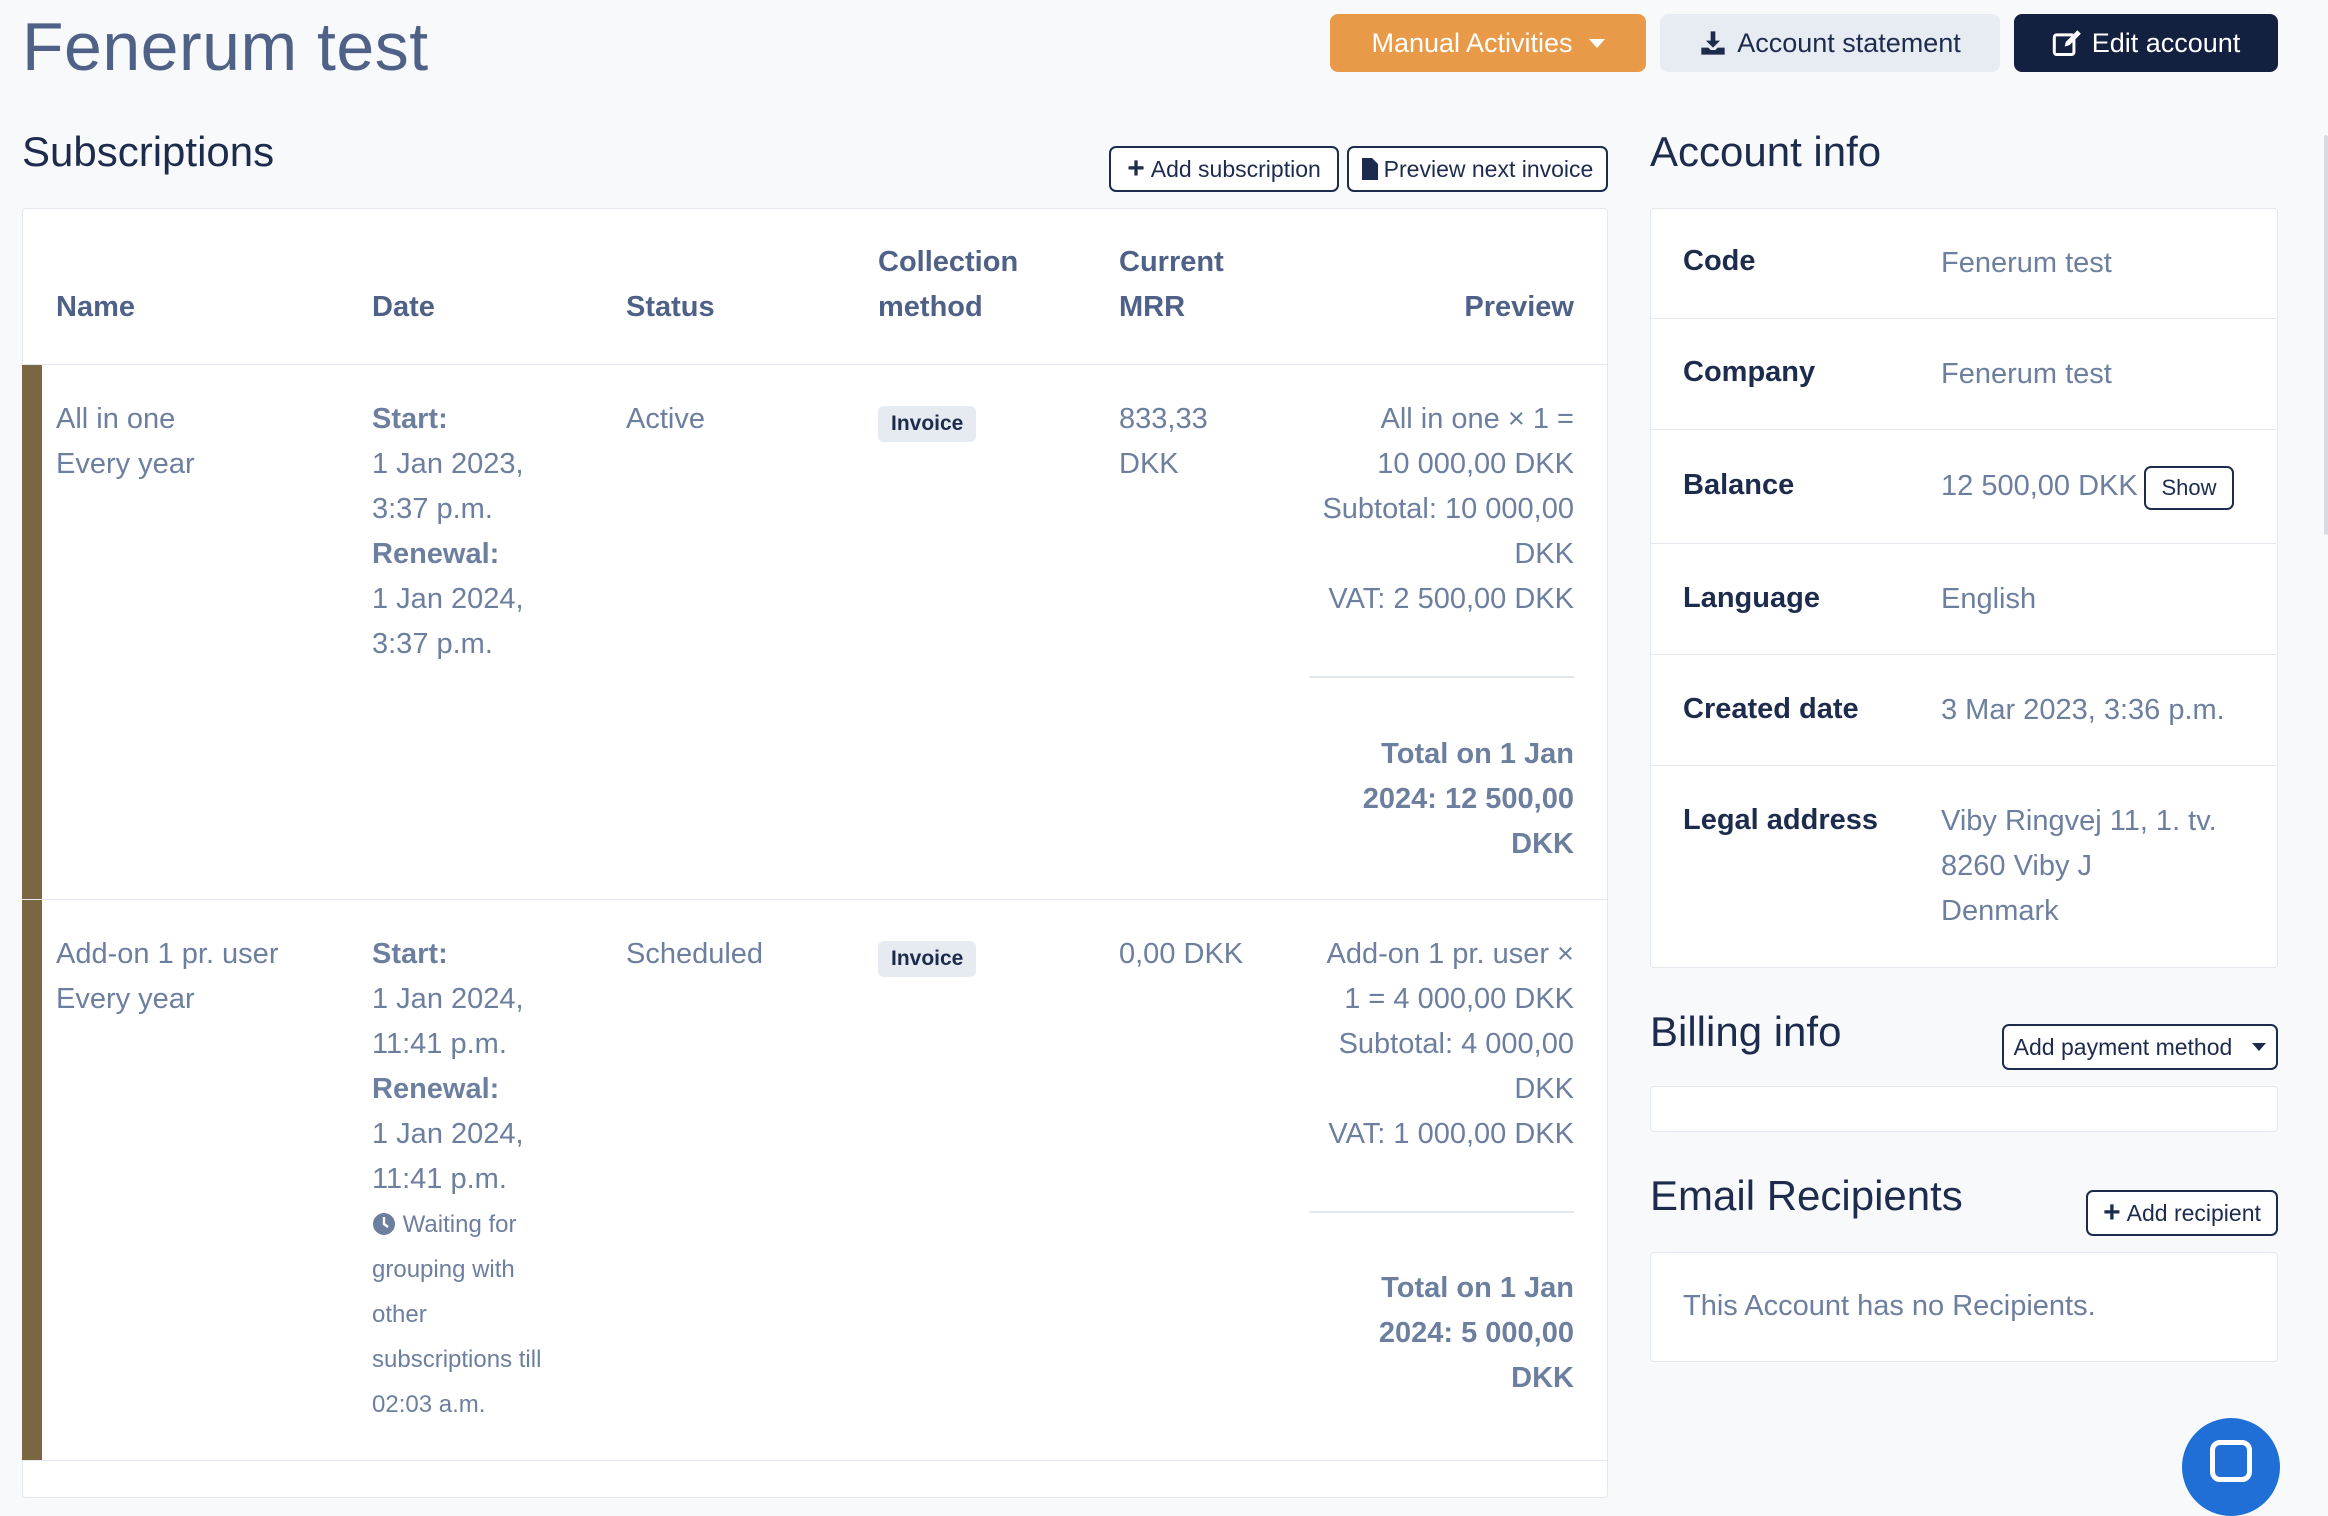 The width and height of the screenshot is (2328, 1516). Describe the element at coordinates (2112, 1212) in the screenshot. I see `plus-icon: +` at that location.